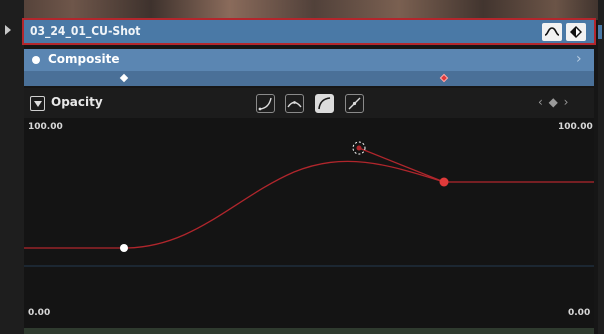 The image size is (604, 334). Describe the element at coordinates (444, 182) in the screenshot. I see `keyframe-point-selected` at that location.